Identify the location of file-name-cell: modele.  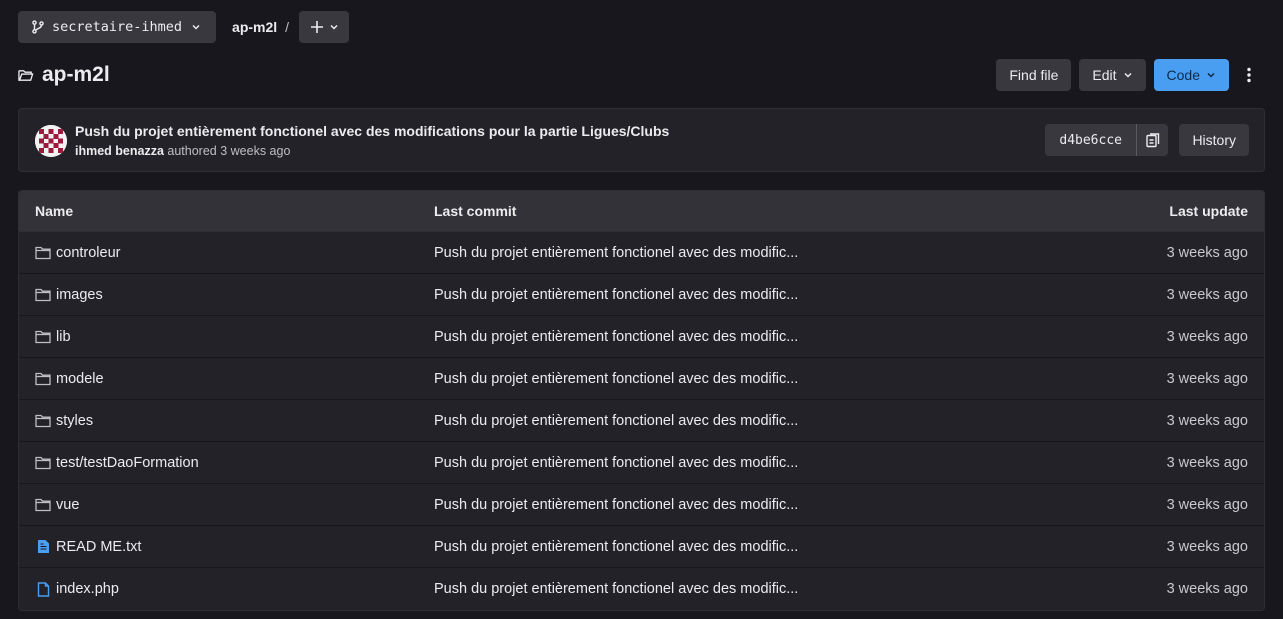
(226, 379).